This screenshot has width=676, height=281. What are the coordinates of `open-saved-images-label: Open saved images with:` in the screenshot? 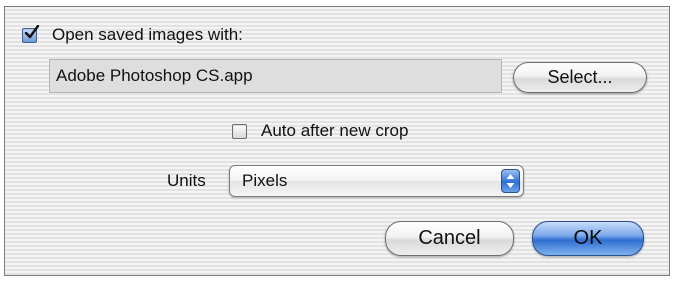 It's located at (147, 35).